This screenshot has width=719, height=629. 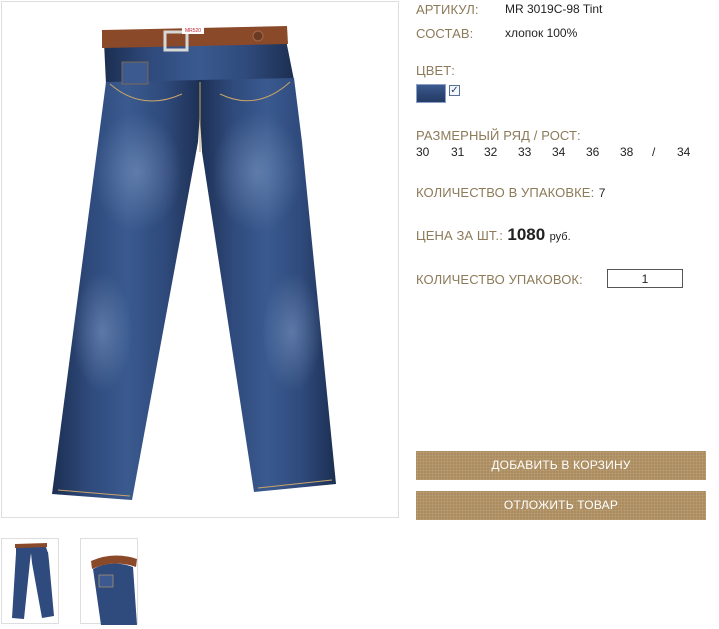 What do you see at coordinates (447, 9) in the screenshot?
I see `article-label: АРТИКУЛ:` at bounding box center [447, 9].